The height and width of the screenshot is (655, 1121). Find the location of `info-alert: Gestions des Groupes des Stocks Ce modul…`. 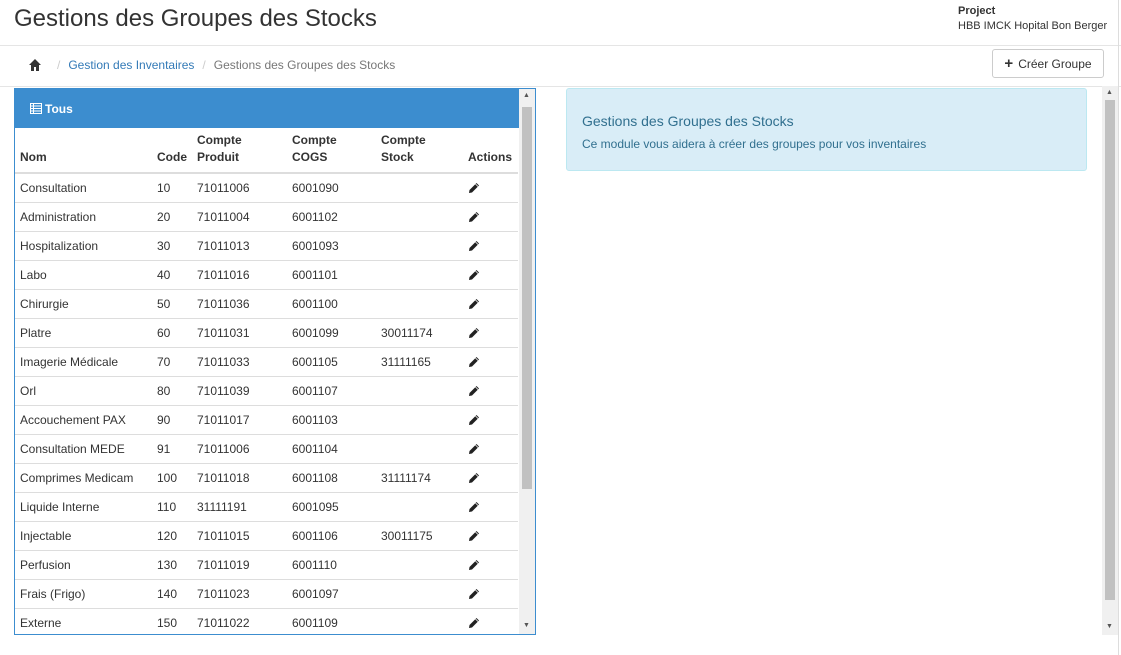

info-alert: Gestions des Groupes des Stocks Ce modul… is located at coordinates (826, 129).